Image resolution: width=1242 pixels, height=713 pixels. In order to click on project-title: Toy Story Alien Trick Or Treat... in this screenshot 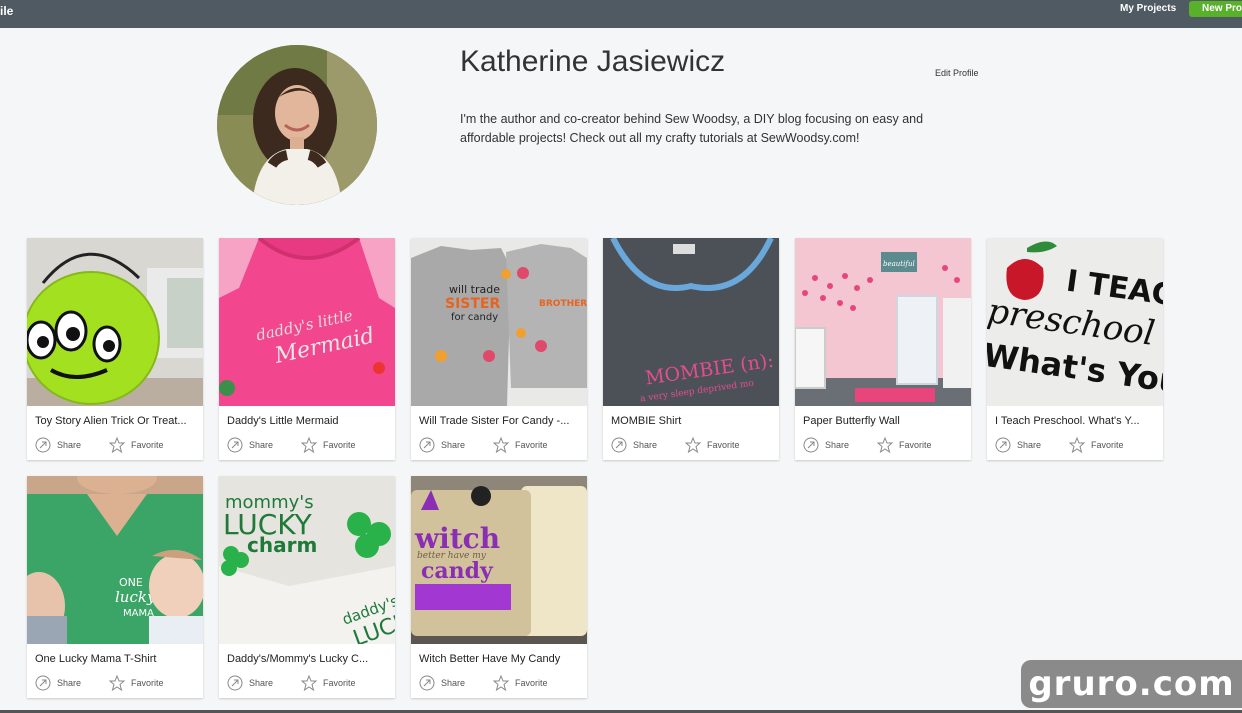, I will do `click(116, 421)`.